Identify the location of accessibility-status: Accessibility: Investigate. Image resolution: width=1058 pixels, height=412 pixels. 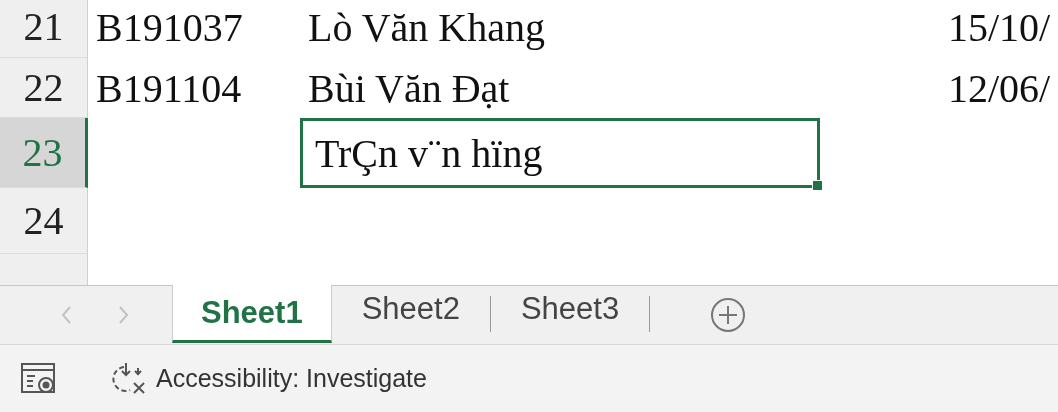
(291, 378).